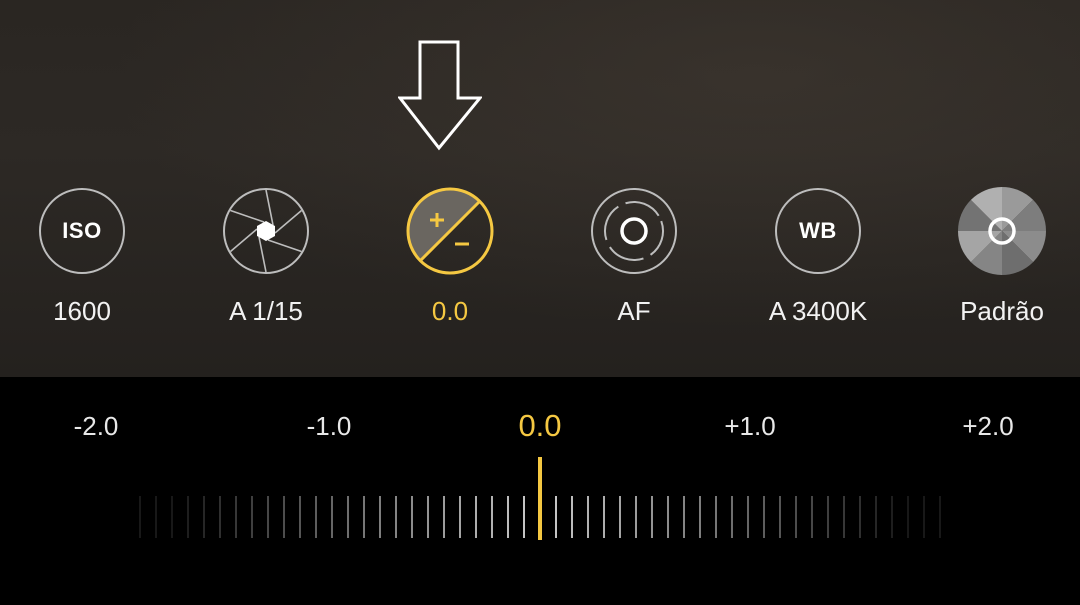 This screenshot has height=605, width=1080. I want to click on white-balance-control: WB A 3400K, so click(818, 257).